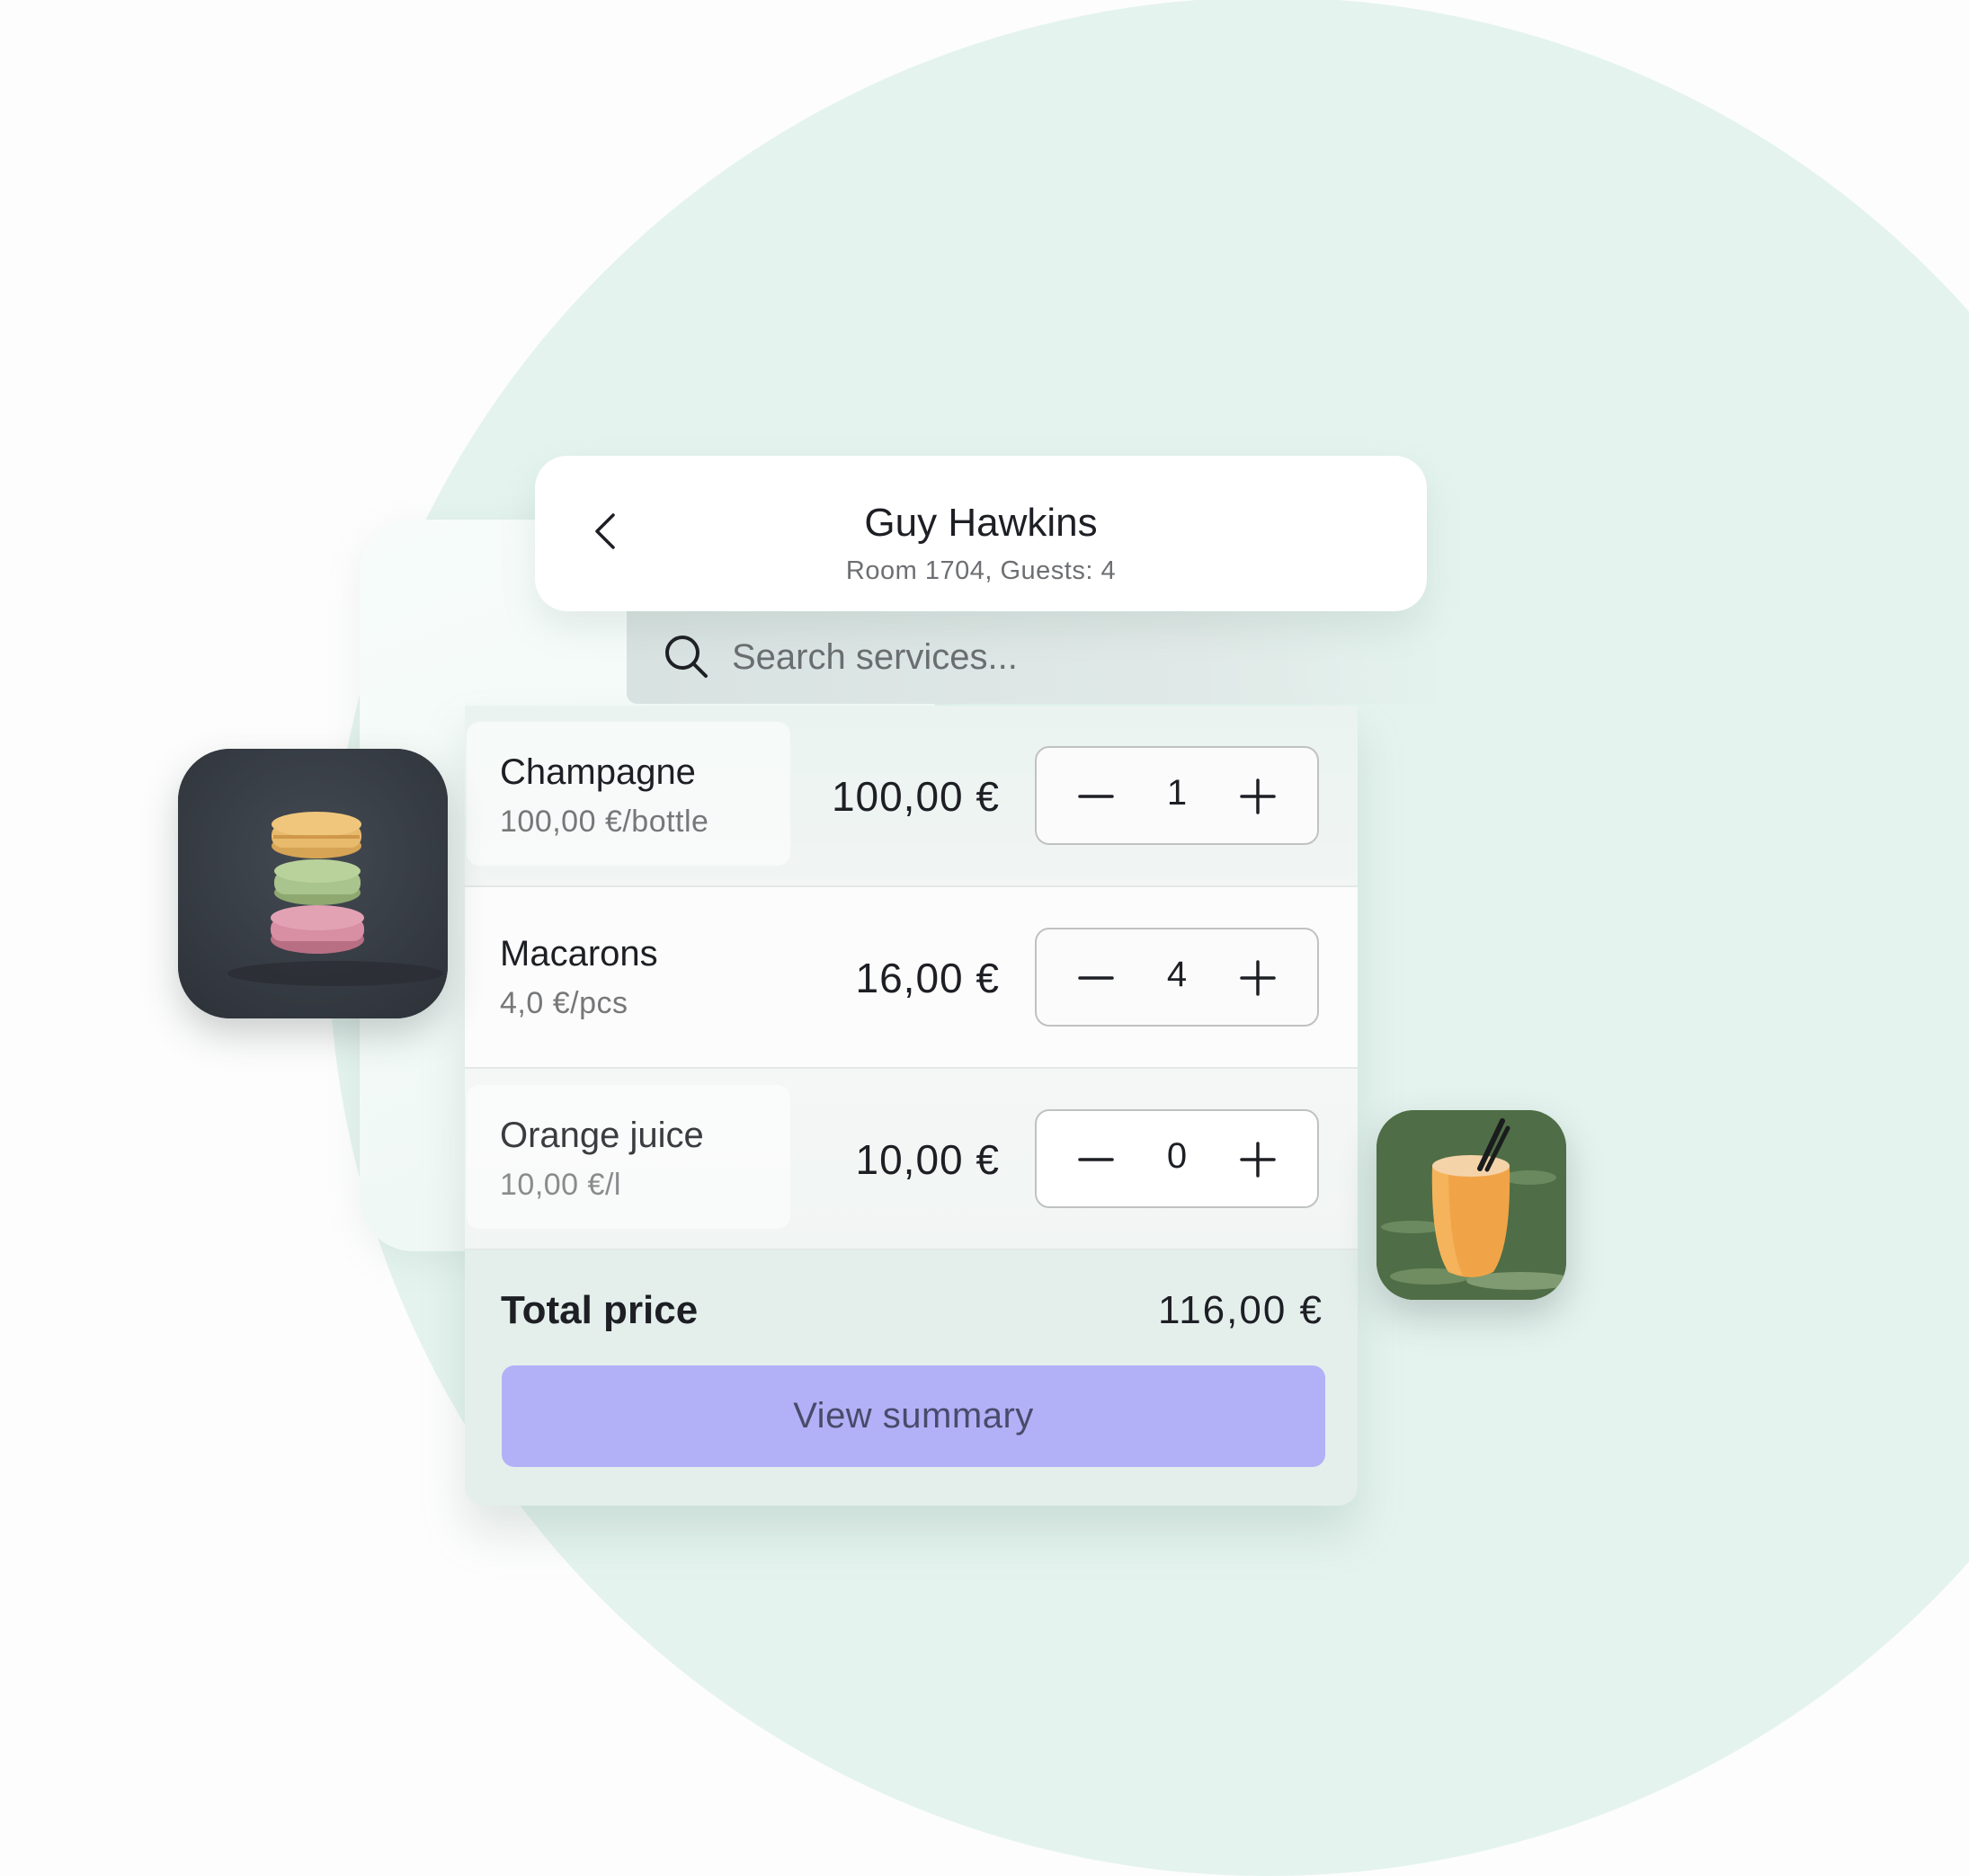  What do you see at coordinates (1471, 1205) in the screenshot?
I see `orange-juice-photo` at bounding box center [1471, 1205].